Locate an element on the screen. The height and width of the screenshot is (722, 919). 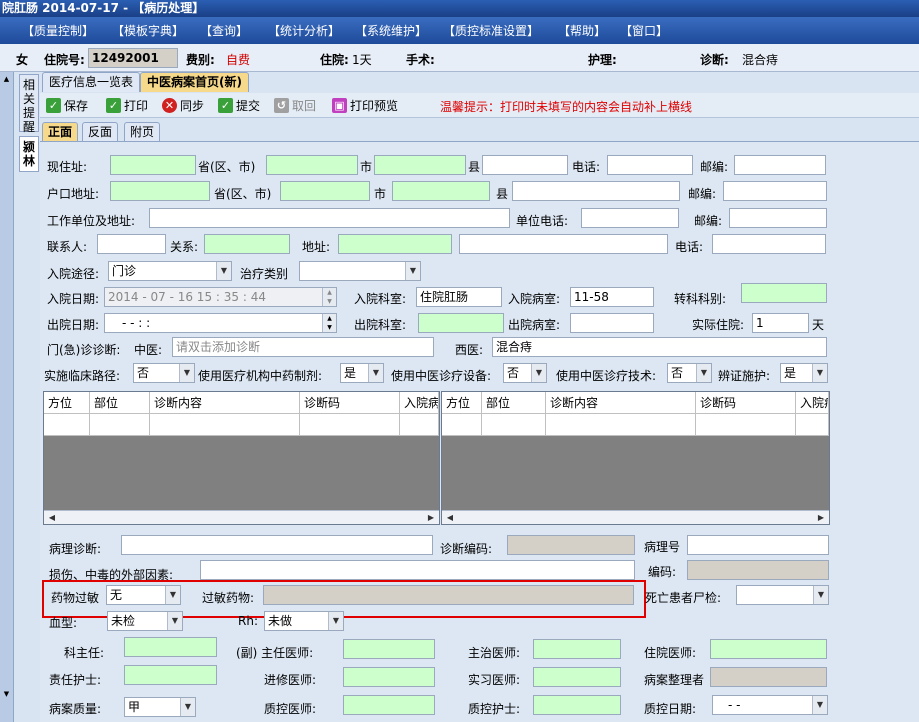
grid-left-hscroll: ◀ ▶ is located at coordinates (241, 517).